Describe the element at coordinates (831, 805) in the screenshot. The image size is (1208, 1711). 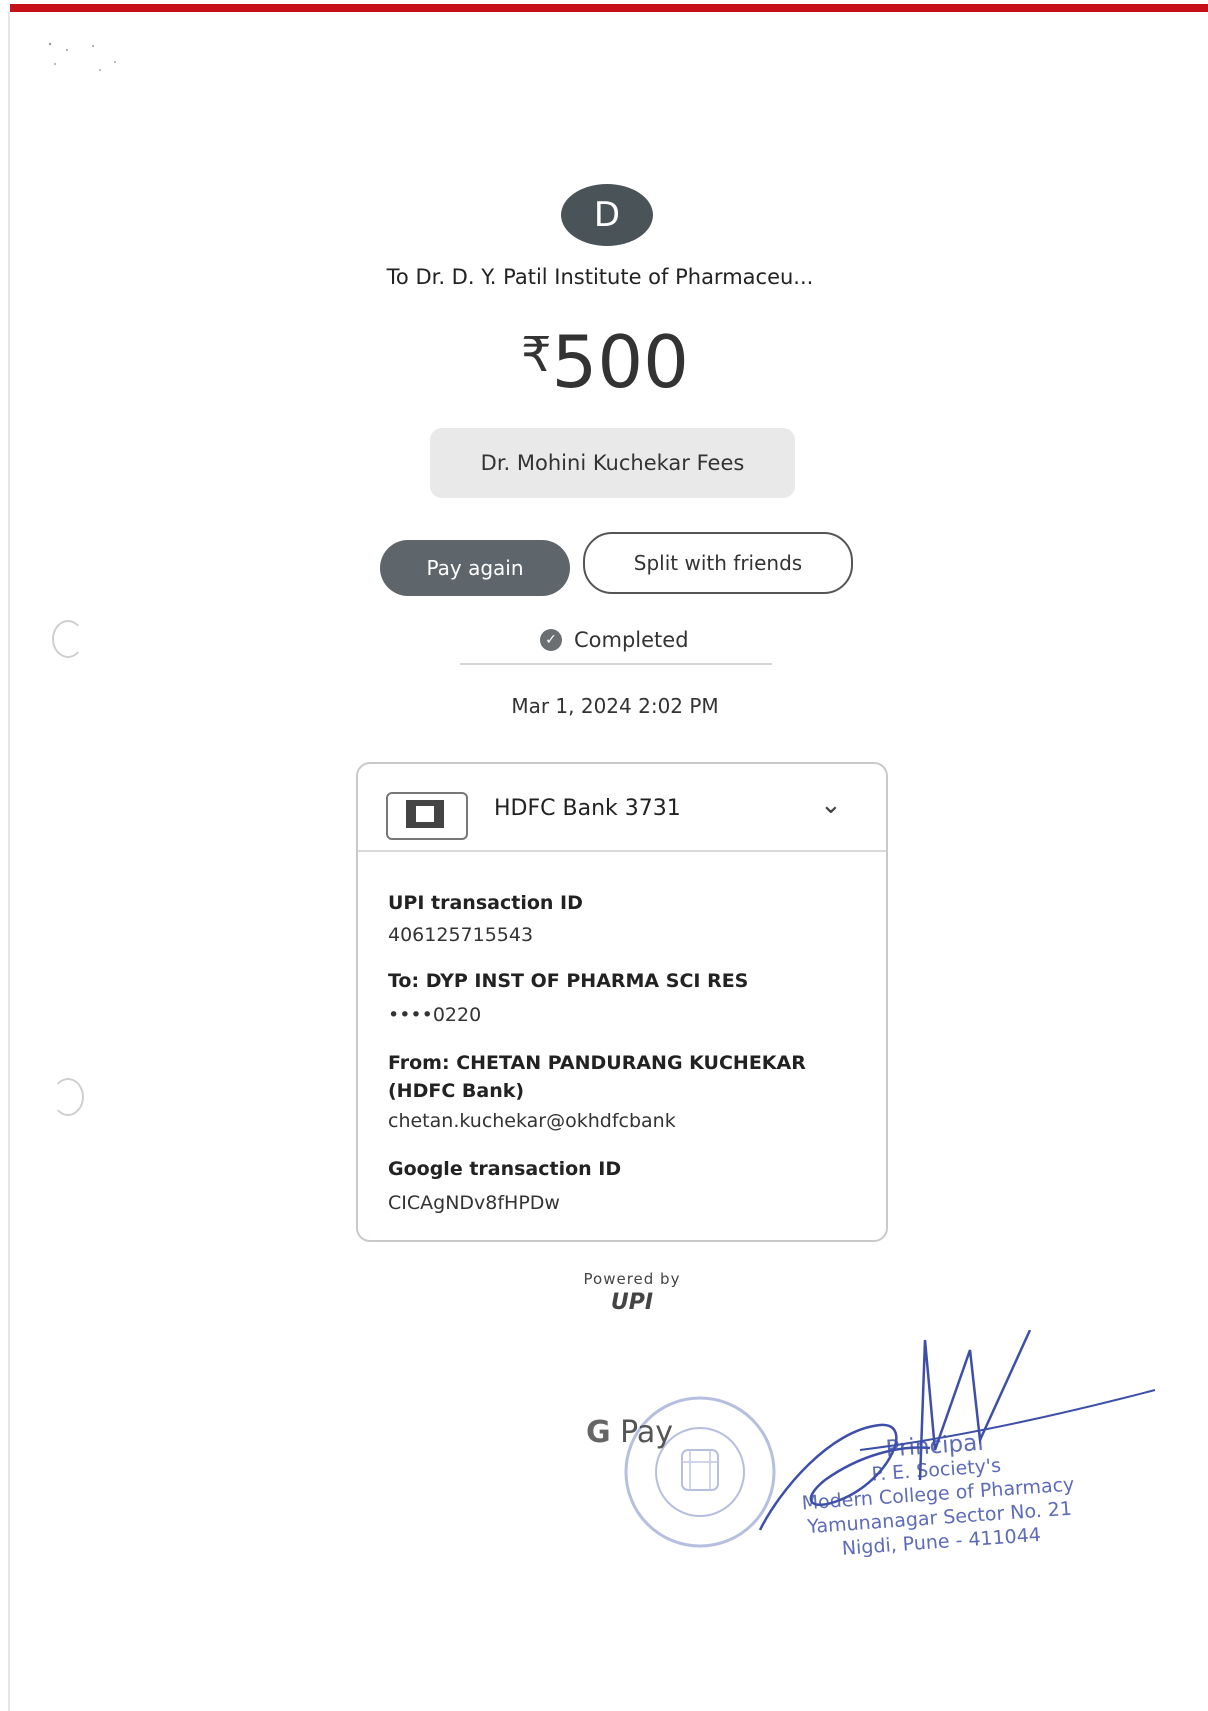
I see `chevron-down-icon: ⌄` at that location.